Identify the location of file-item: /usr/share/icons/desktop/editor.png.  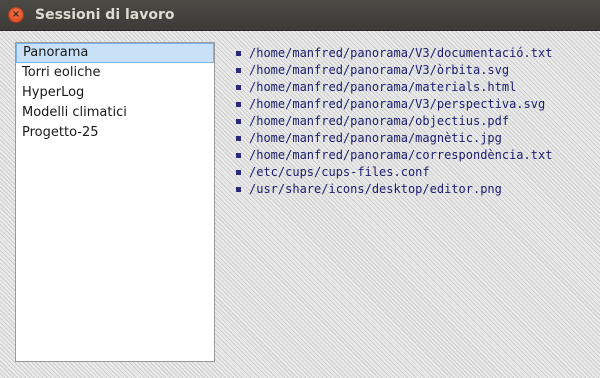
(394, 189).